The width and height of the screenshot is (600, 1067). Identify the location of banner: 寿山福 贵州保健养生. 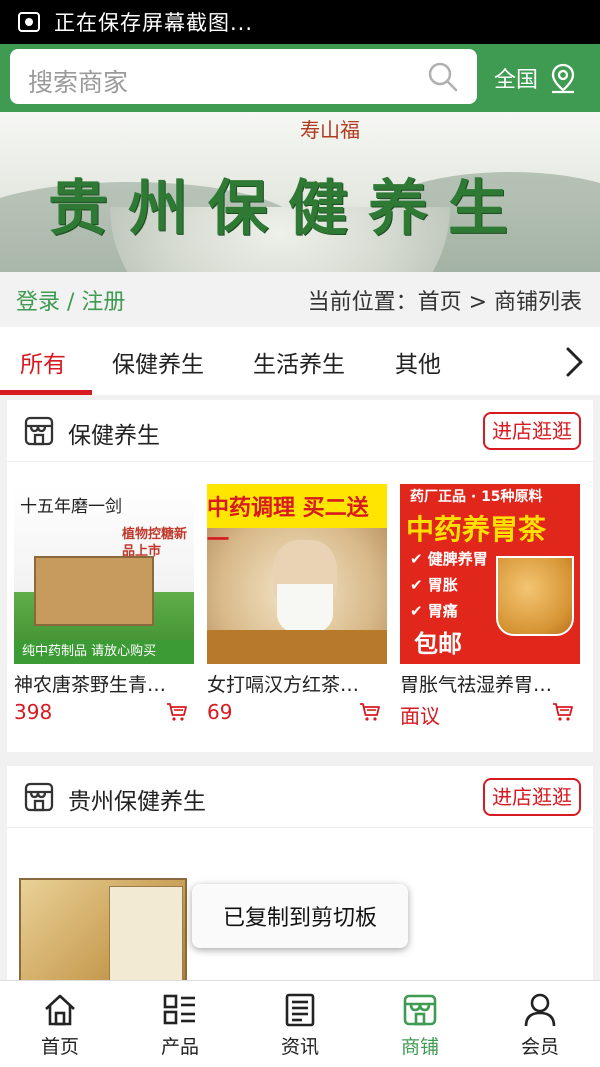
(300, 192).